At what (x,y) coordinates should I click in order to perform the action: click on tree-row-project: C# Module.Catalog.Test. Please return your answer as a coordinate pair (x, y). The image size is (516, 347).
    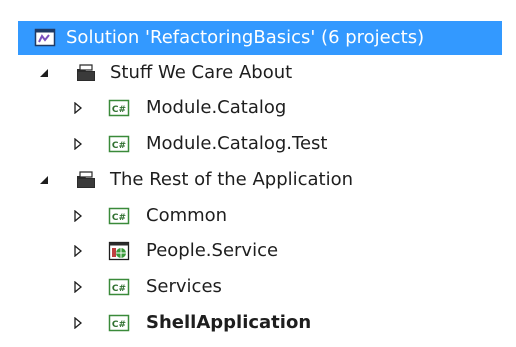
    Looking at the image, I should click on (258, 144).